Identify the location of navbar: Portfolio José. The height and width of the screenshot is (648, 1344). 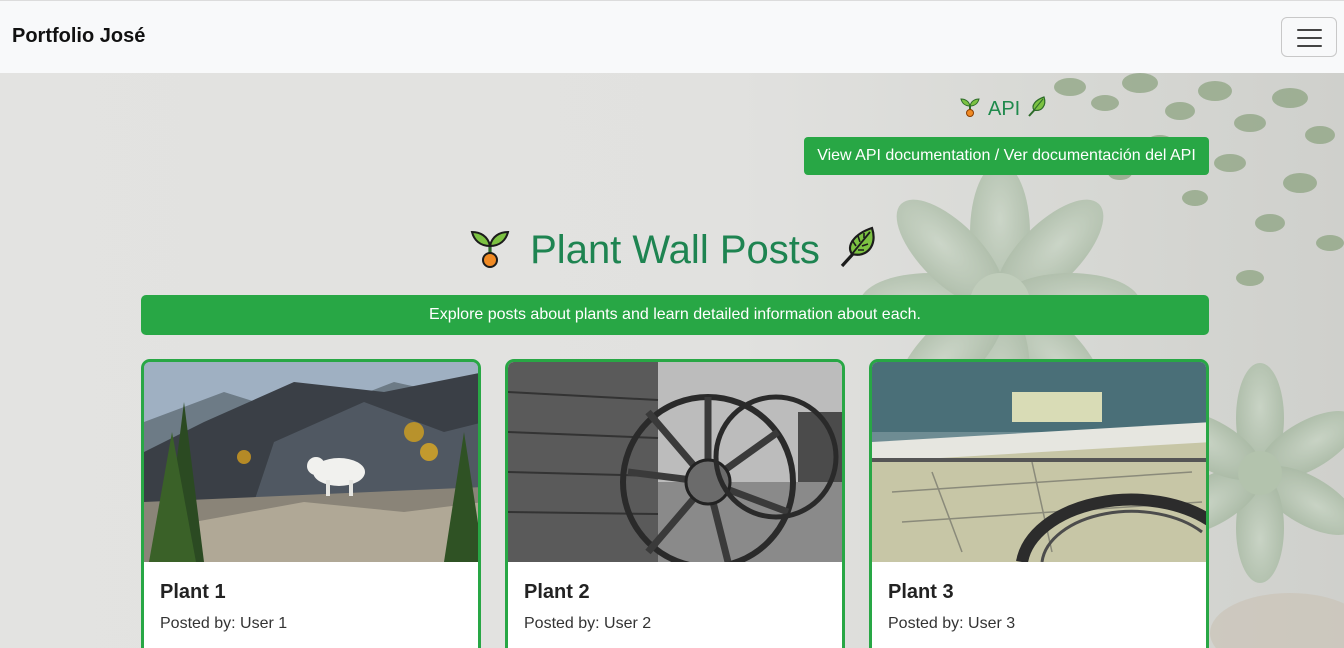
(672, 36).